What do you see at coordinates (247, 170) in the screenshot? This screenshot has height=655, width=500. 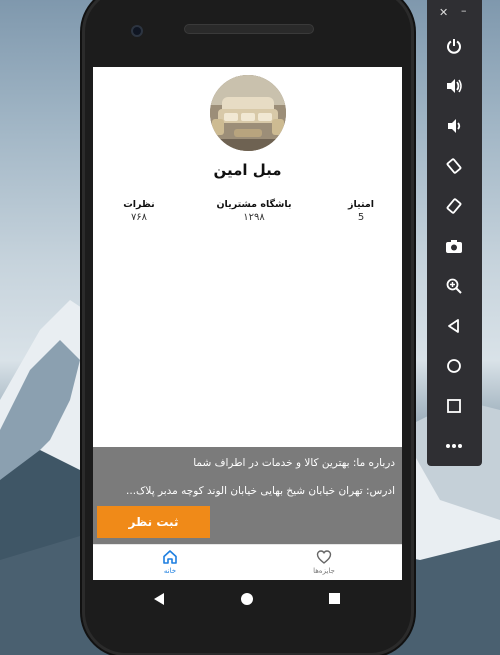 I see `page-title: مبل امین` at bounding box center [247, 170].